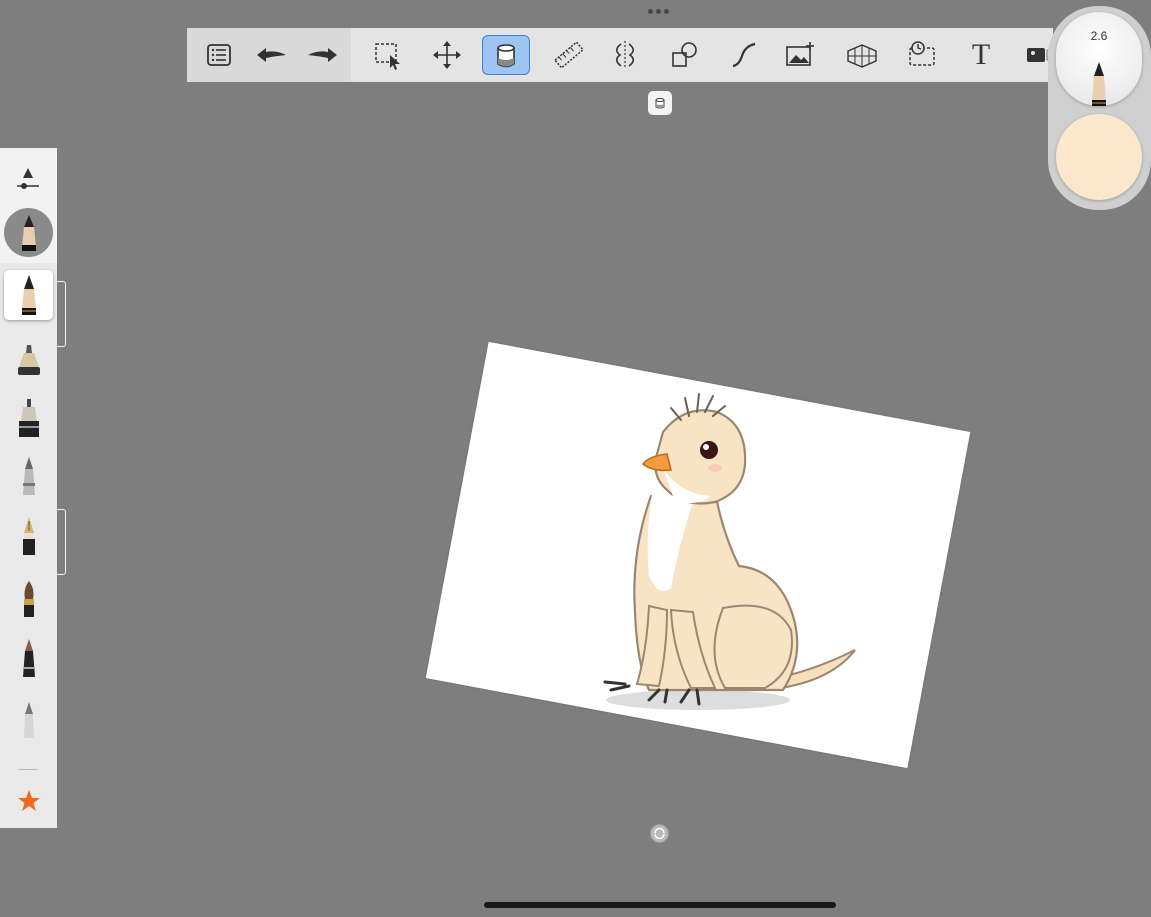 Image resolution: width=1151 pixels, height=917 pixels. I want to click on technical-pen-brush-button, so click(28, 419).